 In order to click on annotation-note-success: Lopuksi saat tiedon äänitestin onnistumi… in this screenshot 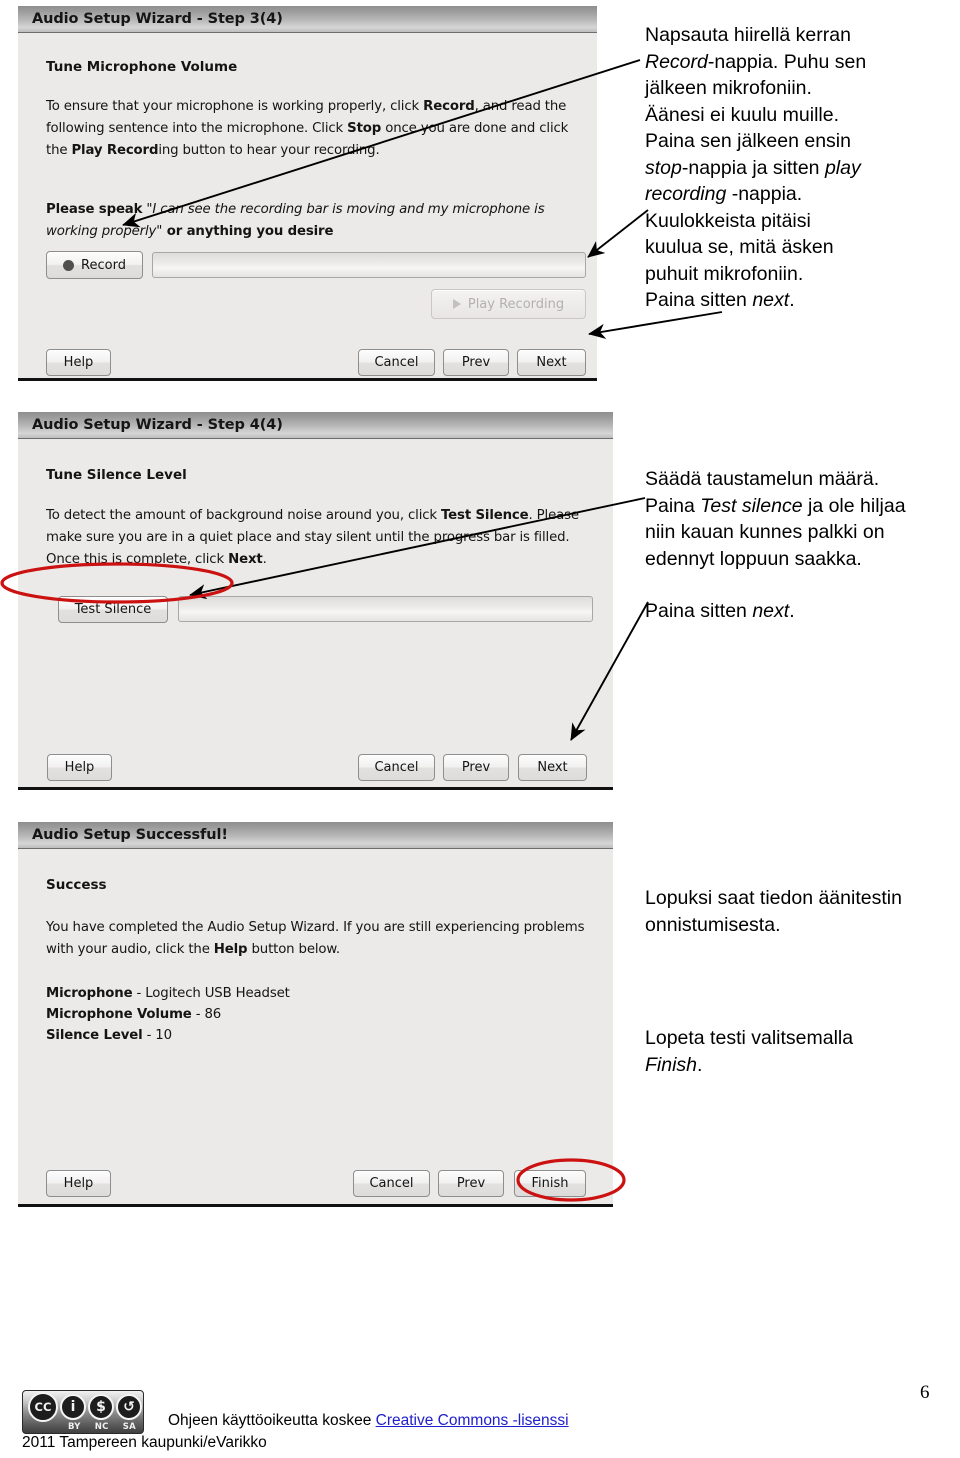, I will do `click(802, 911)`.